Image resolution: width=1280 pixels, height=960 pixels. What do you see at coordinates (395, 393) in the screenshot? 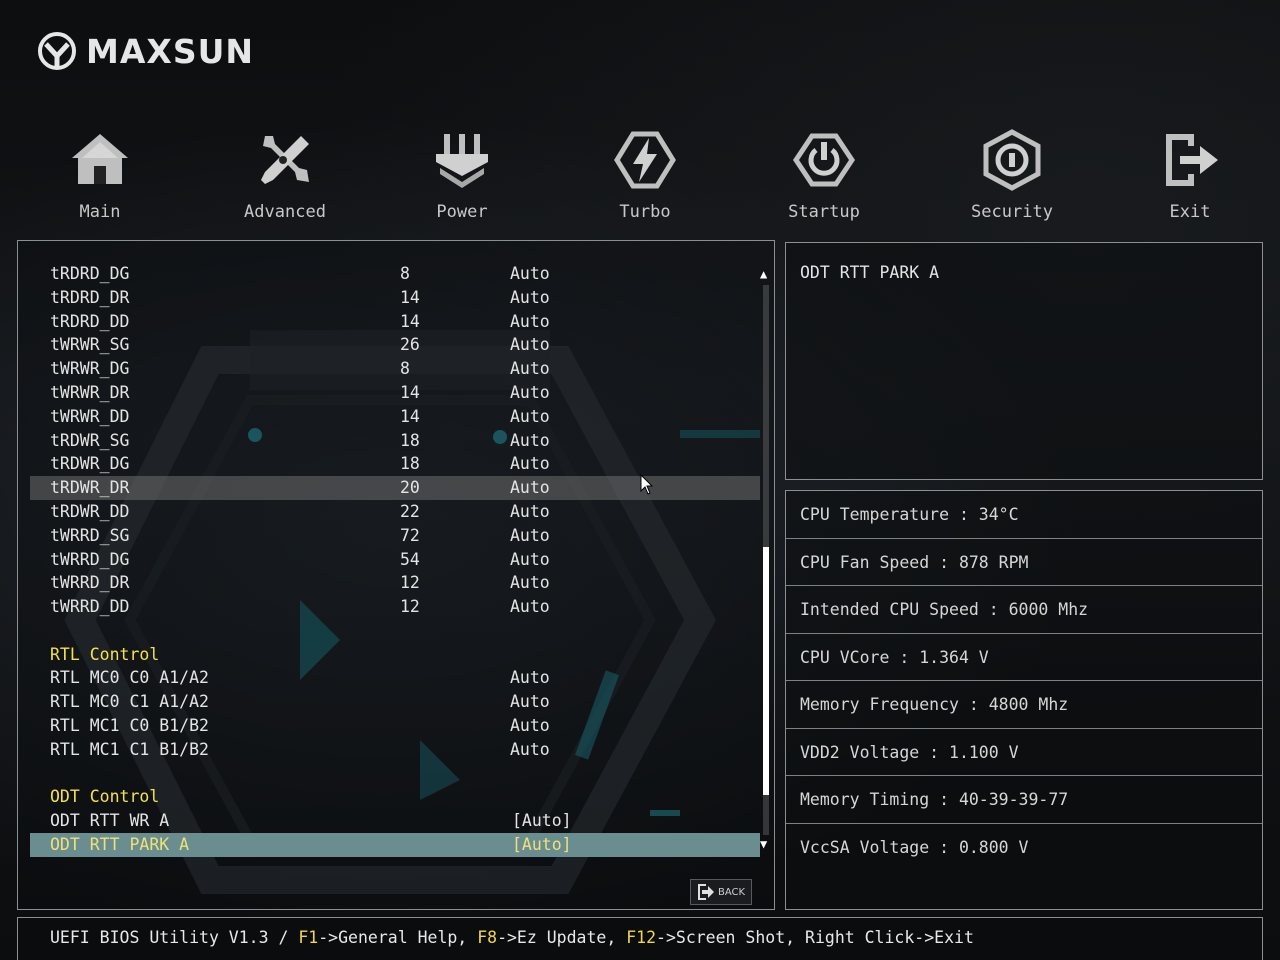
I see `setting-row-twrwr-dr: tWRWR_DR 14 Auto` at bounding box center [395, 393].